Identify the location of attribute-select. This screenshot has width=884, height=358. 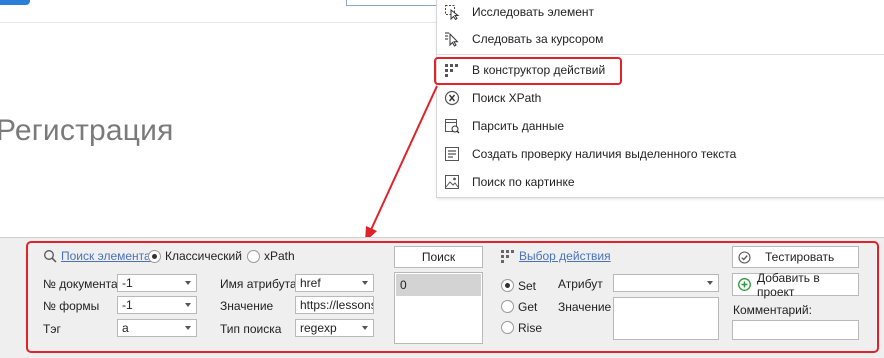
(666, 283).